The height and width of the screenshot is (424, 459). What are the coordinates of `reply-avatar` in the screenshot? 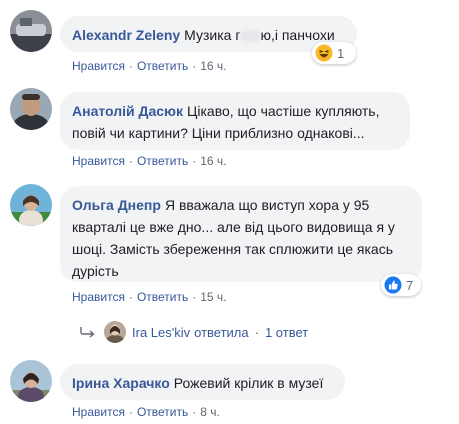 It's located at (115, 332).